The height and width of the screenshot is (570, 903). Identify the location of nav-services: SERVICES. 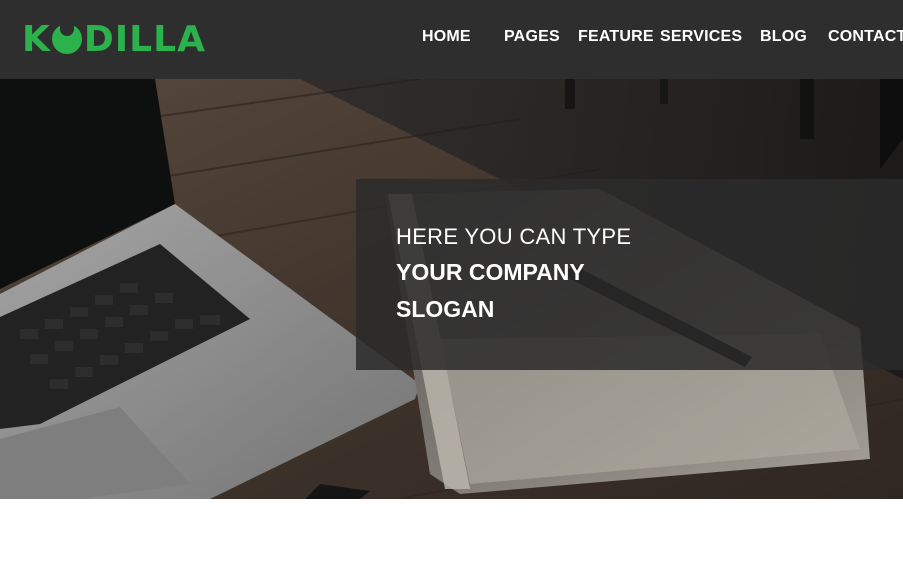
(701, 37).